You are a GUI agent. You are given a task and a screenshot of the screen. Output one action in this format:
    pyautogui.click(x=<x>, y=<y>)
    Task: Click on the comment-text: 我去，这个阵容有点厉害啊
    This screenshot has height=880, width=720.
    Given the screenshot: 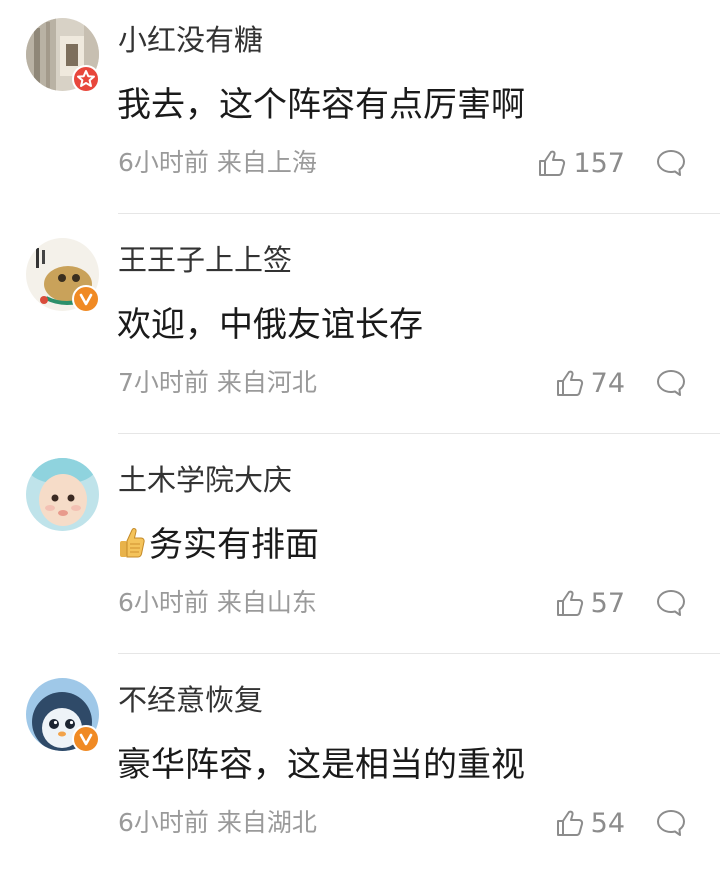 What is the action you would take?
    pyautogui.click(x=321, y=105)
    